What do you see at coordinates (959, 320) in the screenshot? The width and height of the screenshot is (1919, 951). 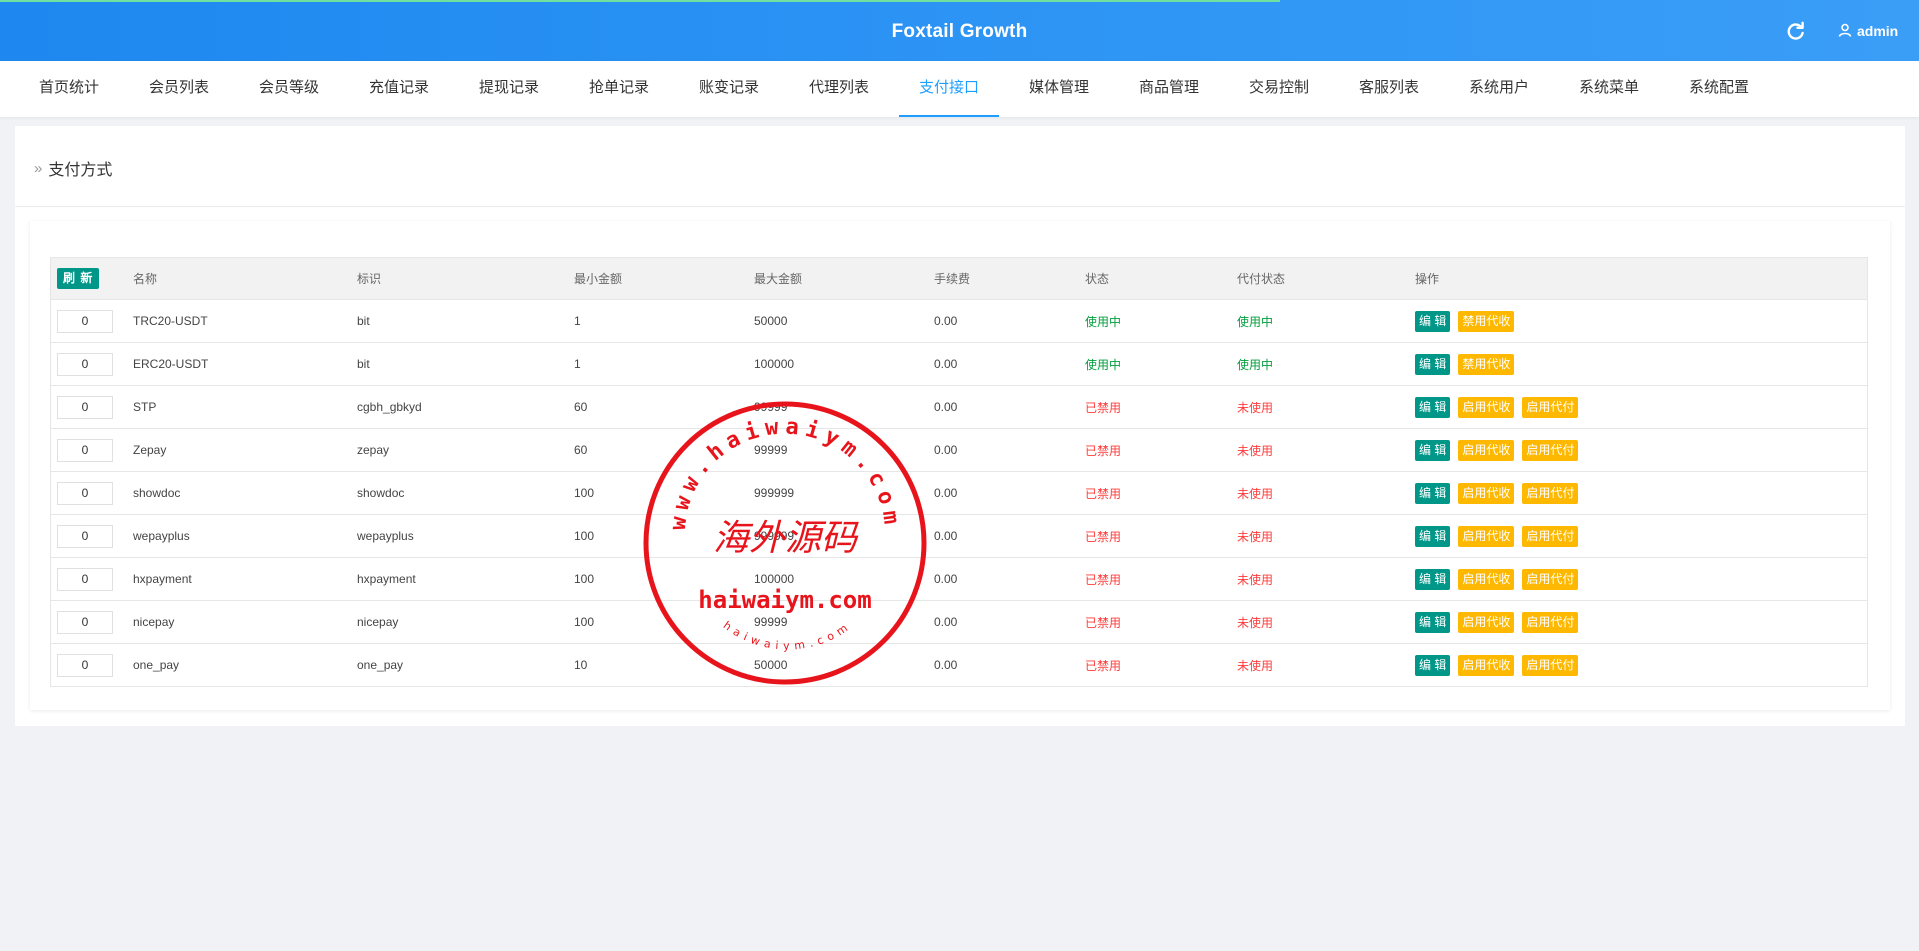 I see `table-row: 0 TRC20-USDT bit 1 50000 0.00 使用中 使用中 编 辑禁用代收` at bounding box center [959, 320].